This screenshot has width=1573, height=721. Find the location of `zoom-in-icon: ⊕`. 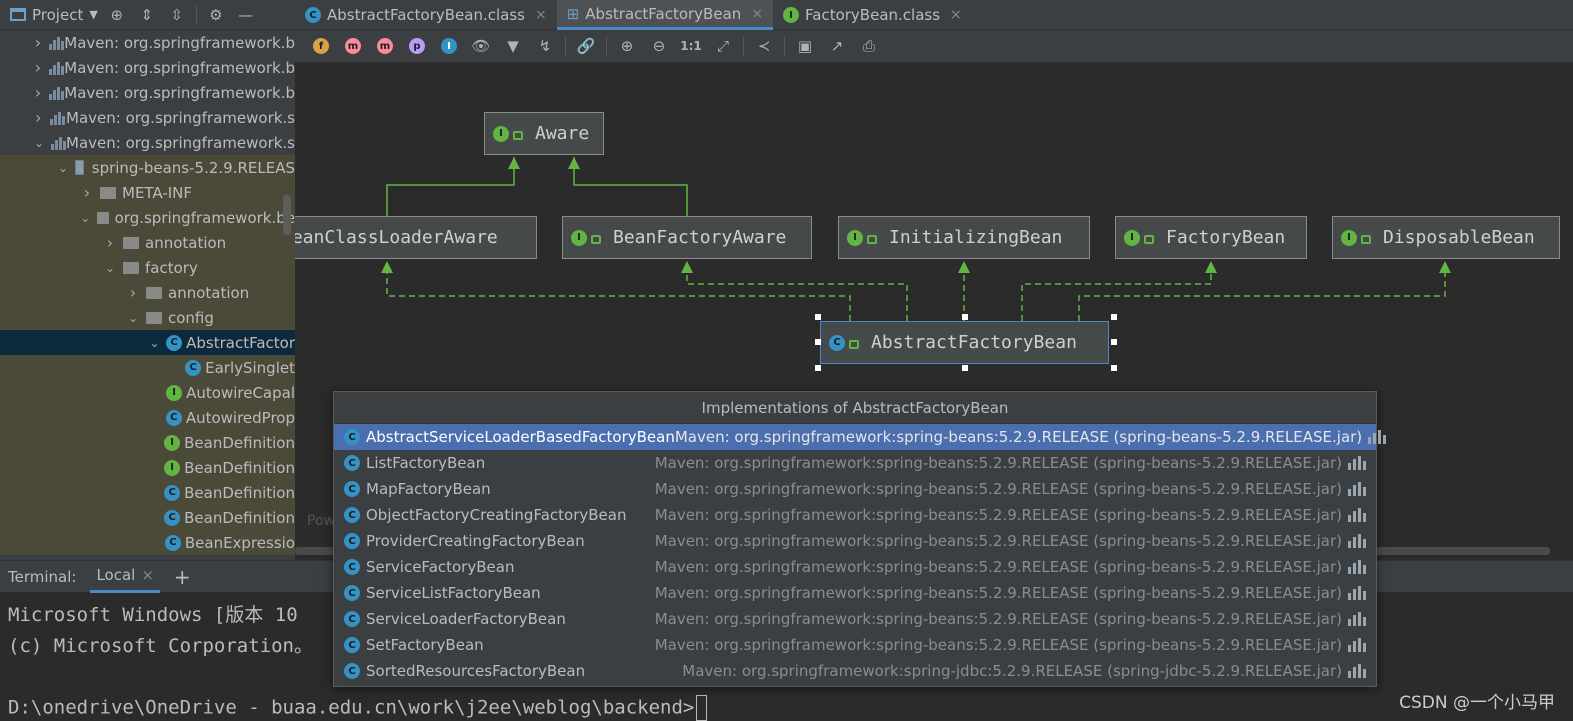

zoom-in-icon: ⊕ is located at coordinates (627, 46).